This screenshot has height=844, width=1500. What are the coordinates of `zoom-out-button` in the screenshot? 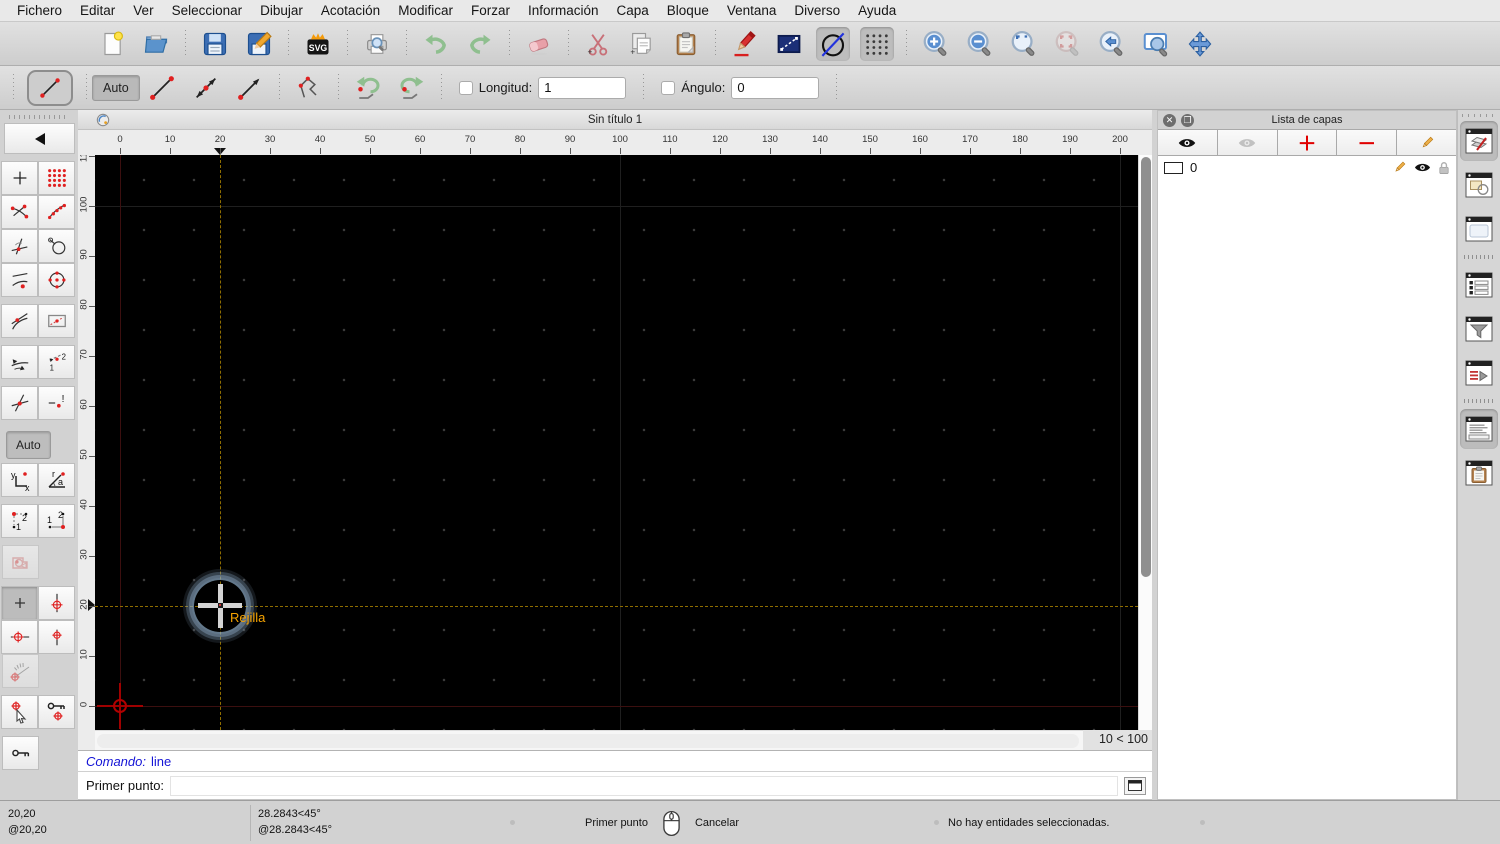 It's located at (980, 44).